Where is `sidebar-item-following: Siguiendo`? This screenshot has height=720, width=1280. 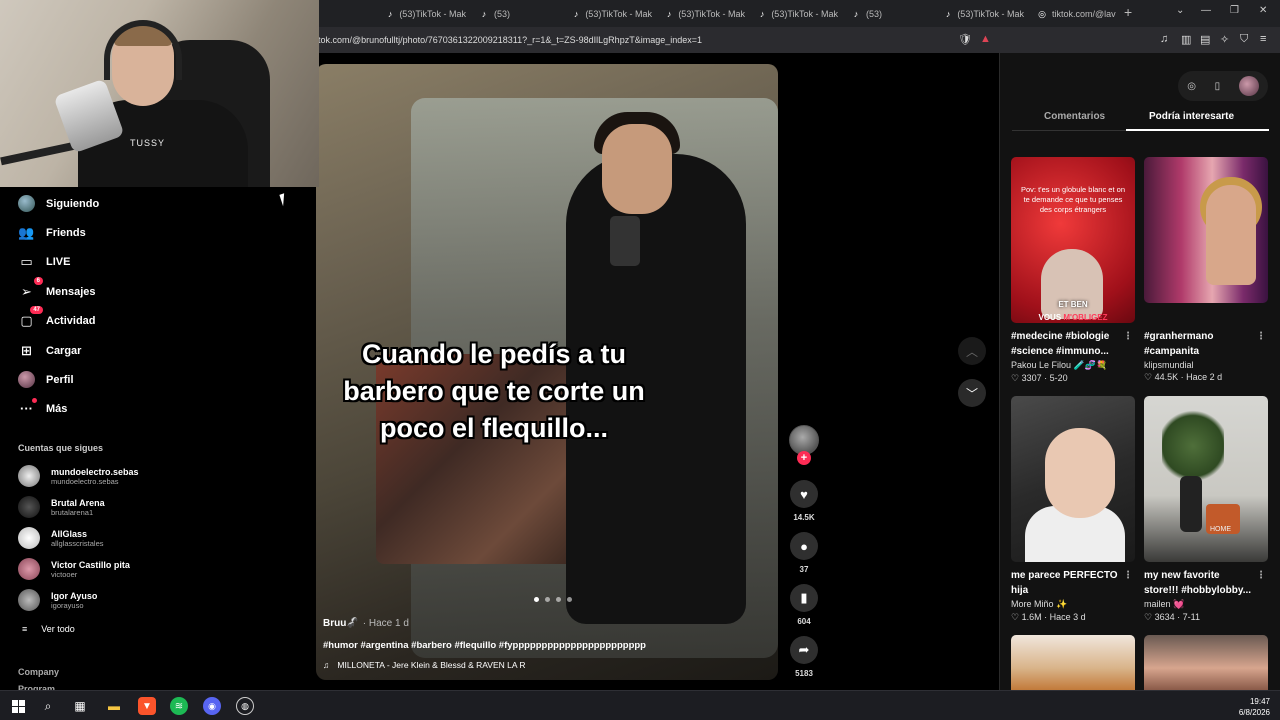 sidebar-item-following: Siguiendo is located at coordinates (58, 203).